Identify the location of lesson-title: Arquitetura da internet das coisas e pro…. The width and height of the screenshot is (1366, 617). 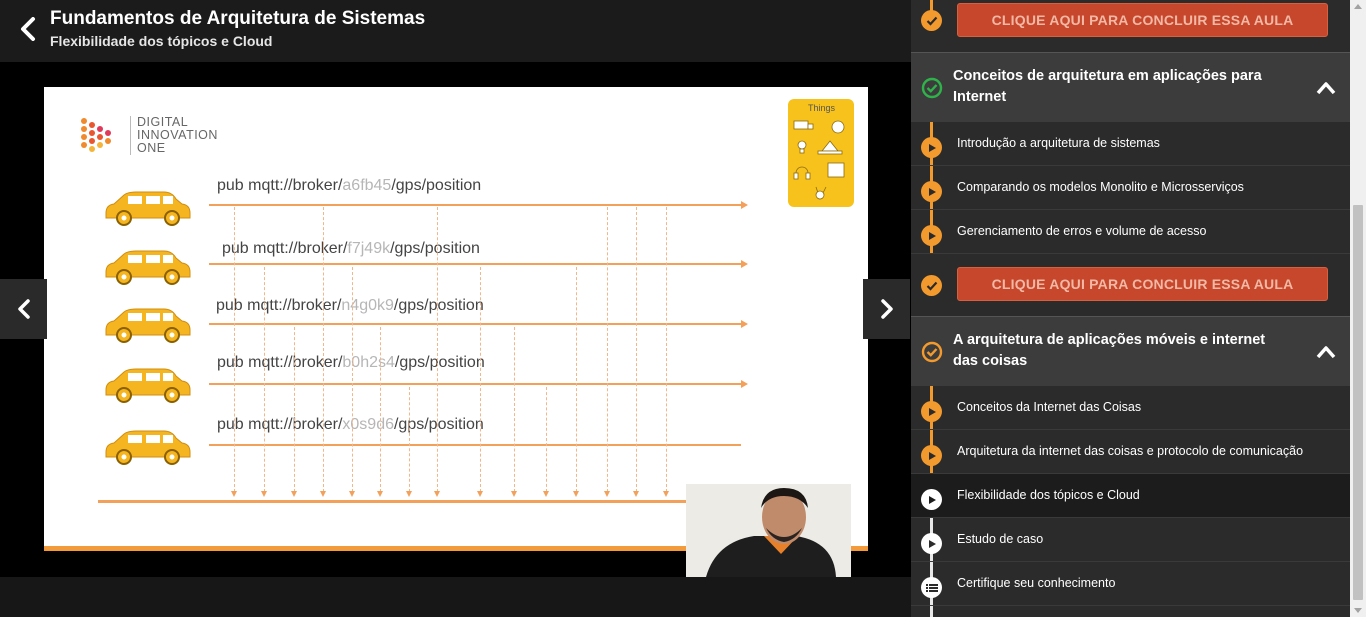
(1130, 451).